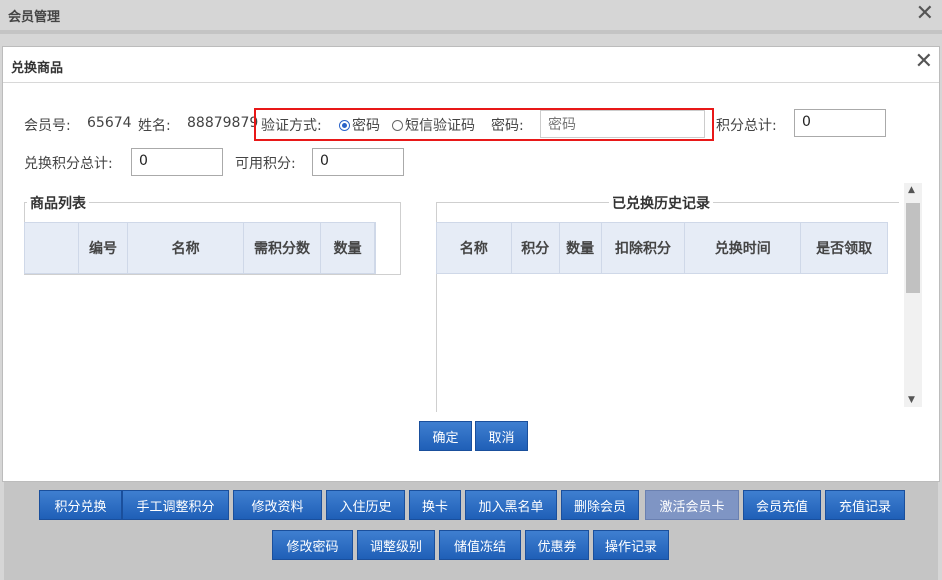  I want to click on activate-card-button: 激活会员卡, so click(692, 505).